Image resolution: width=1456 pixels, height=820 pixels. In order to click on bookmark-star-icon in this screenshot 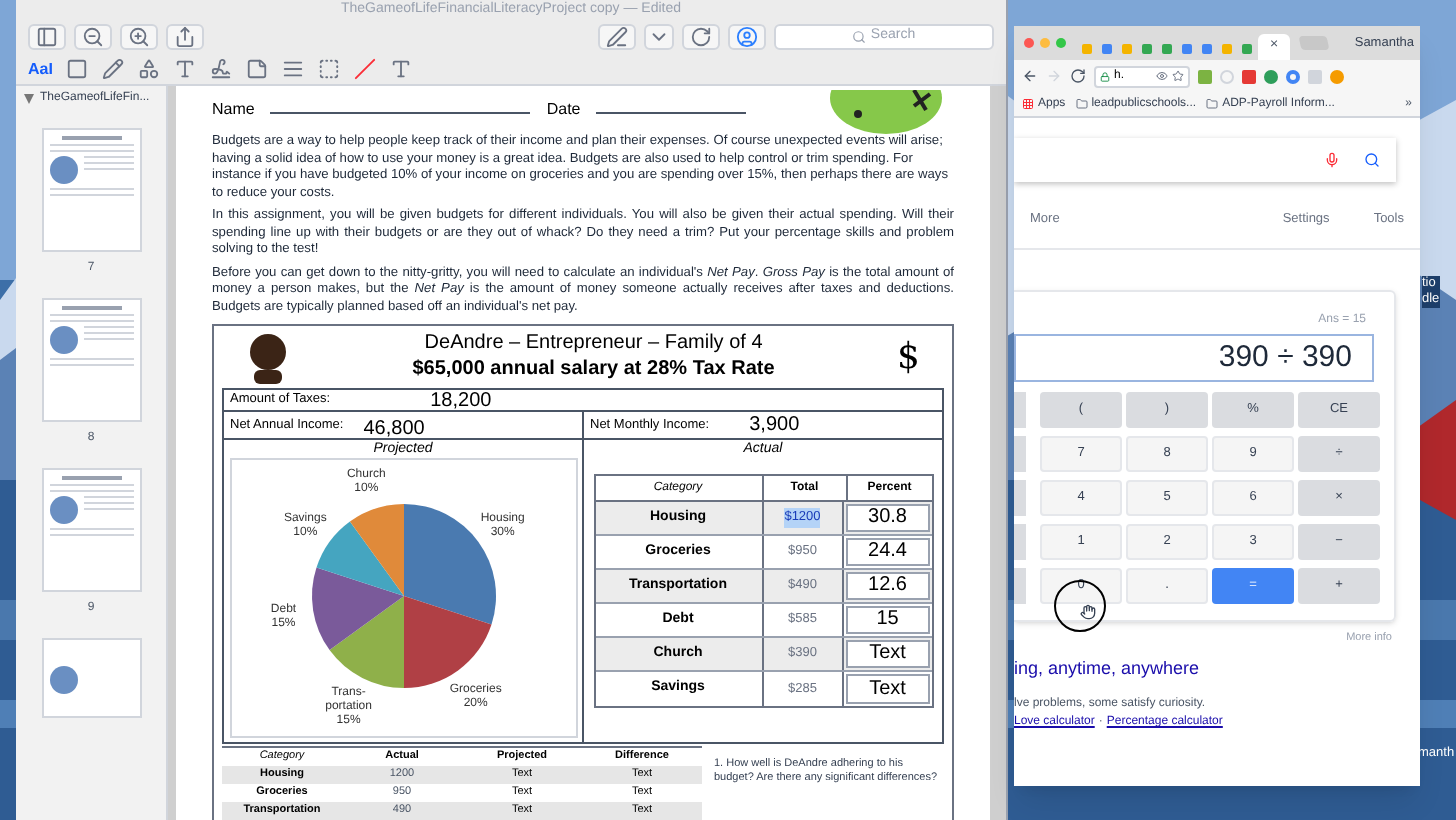, I will do `click(1178, 76)`.